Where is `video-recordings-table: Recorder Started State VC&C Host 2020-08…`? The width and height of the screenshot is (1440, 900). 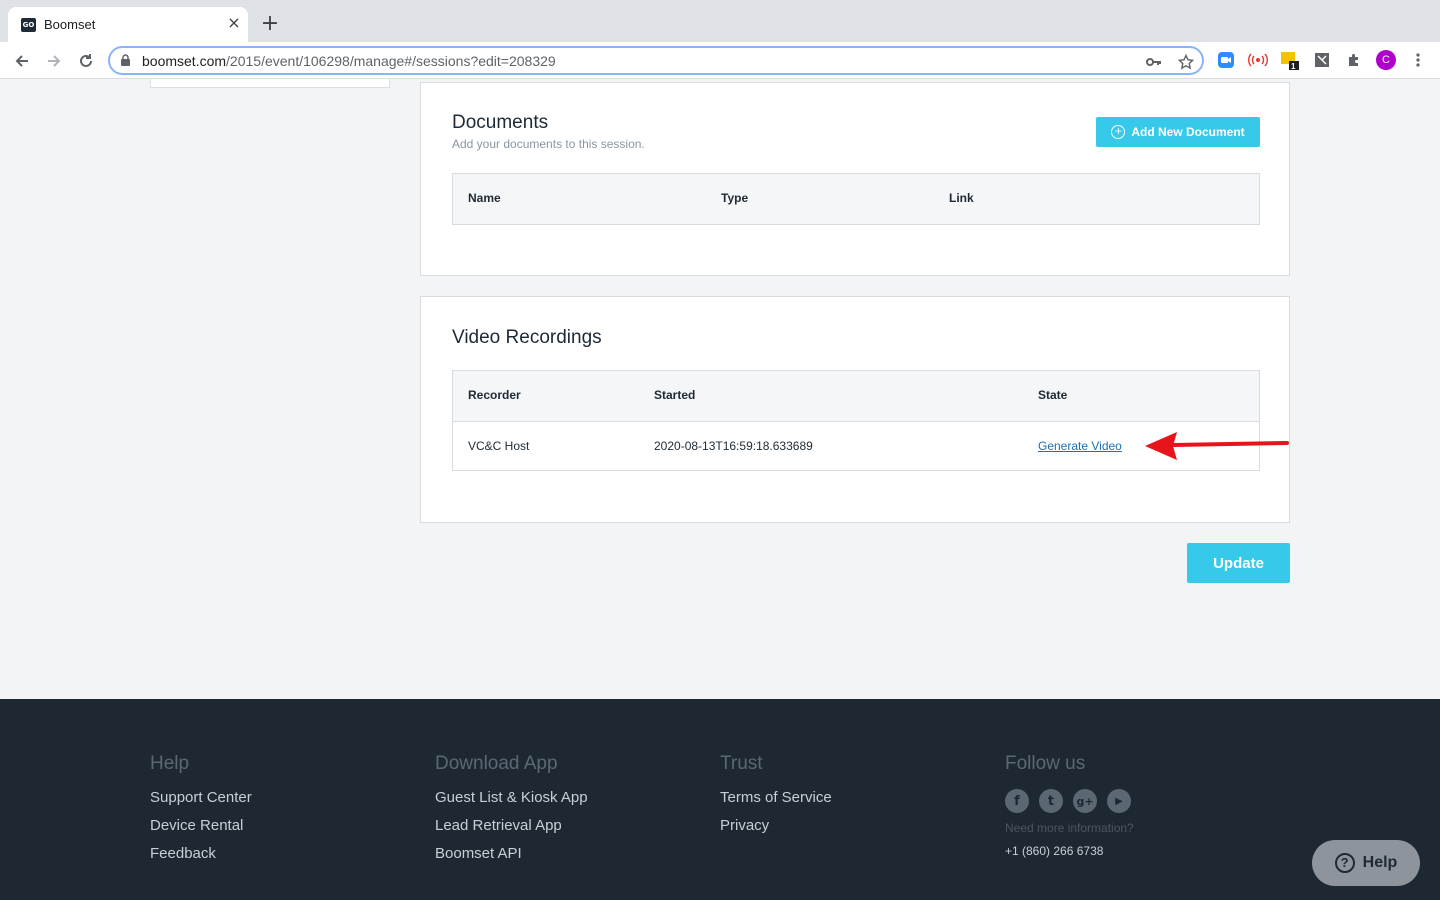
video-recordings-table: Recorder Started State VC&C Host 2020-08… is located at coordinates (856, 420).